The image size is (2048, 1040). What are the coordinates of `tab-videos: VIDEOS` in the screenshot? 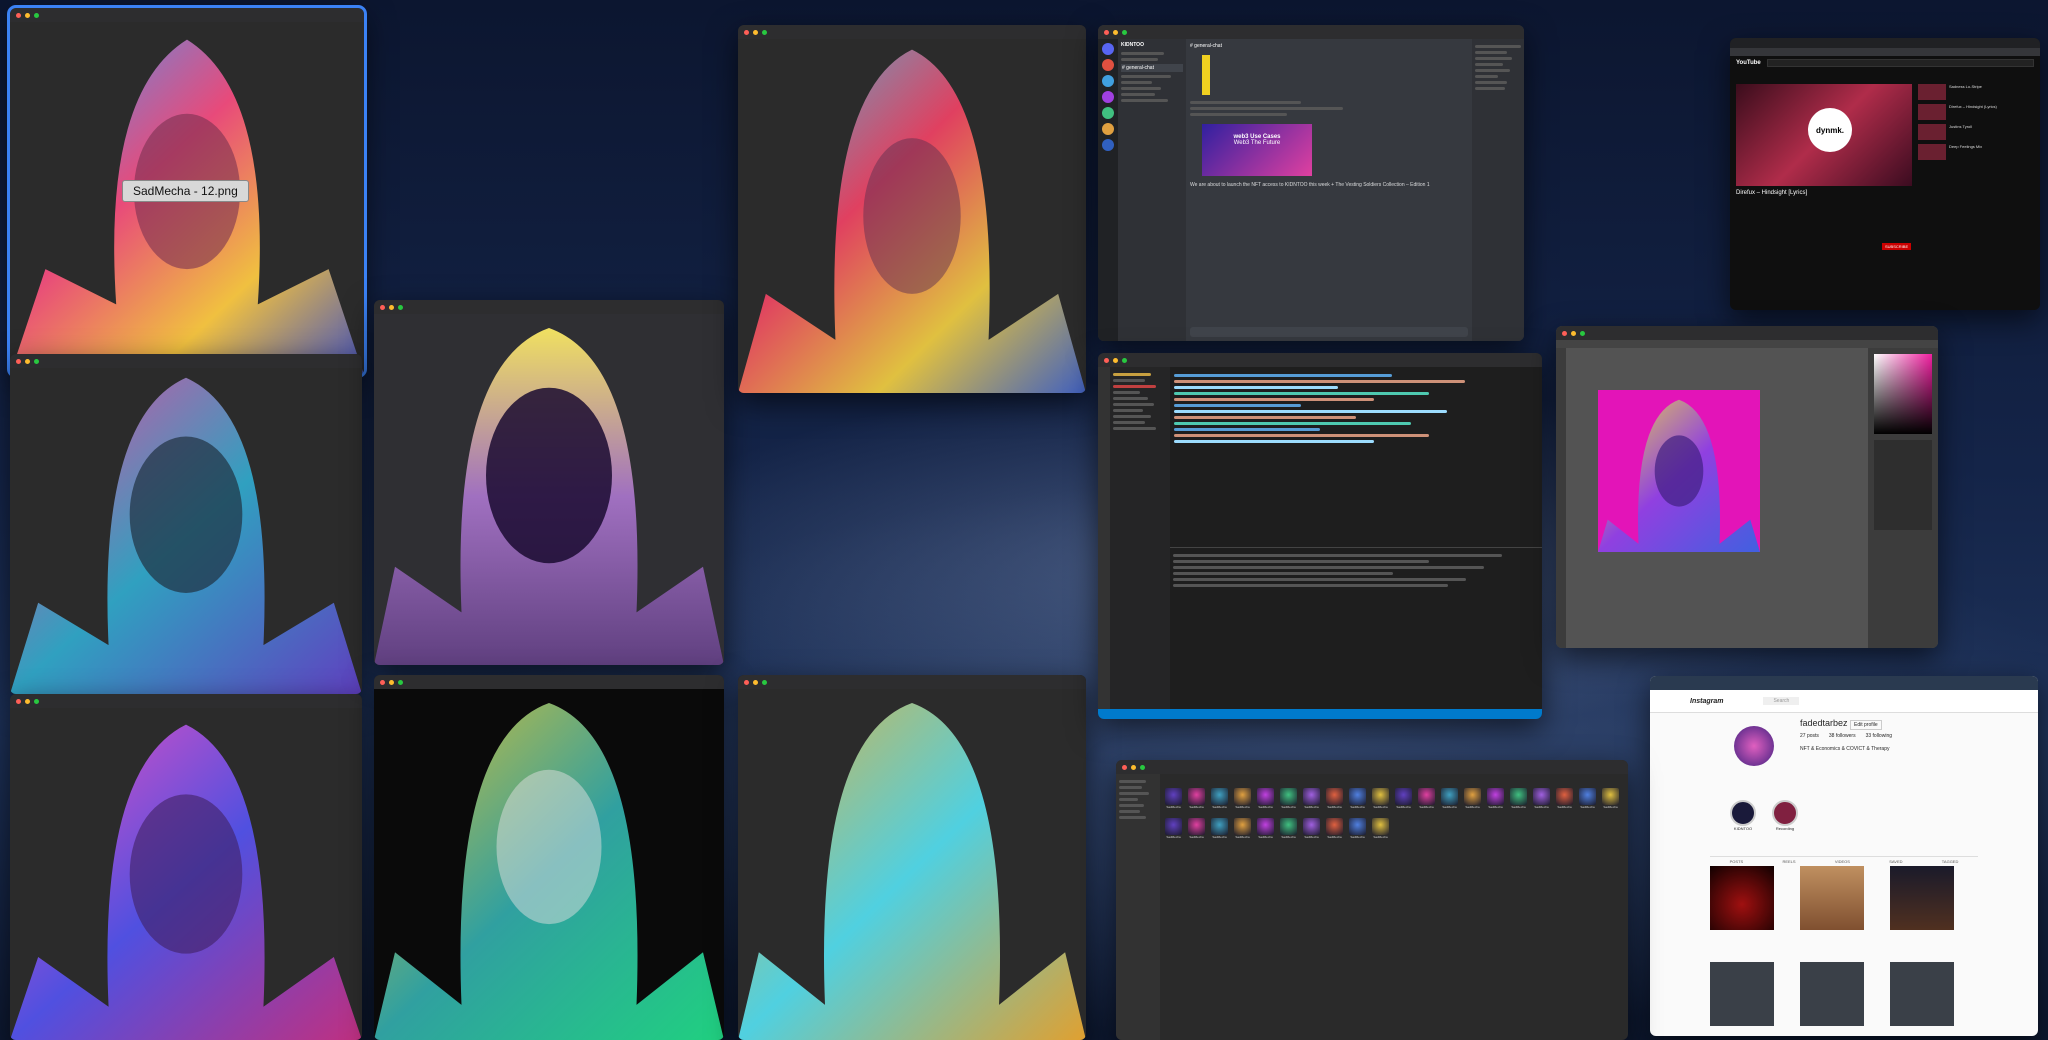 It's located at (1842, 861).